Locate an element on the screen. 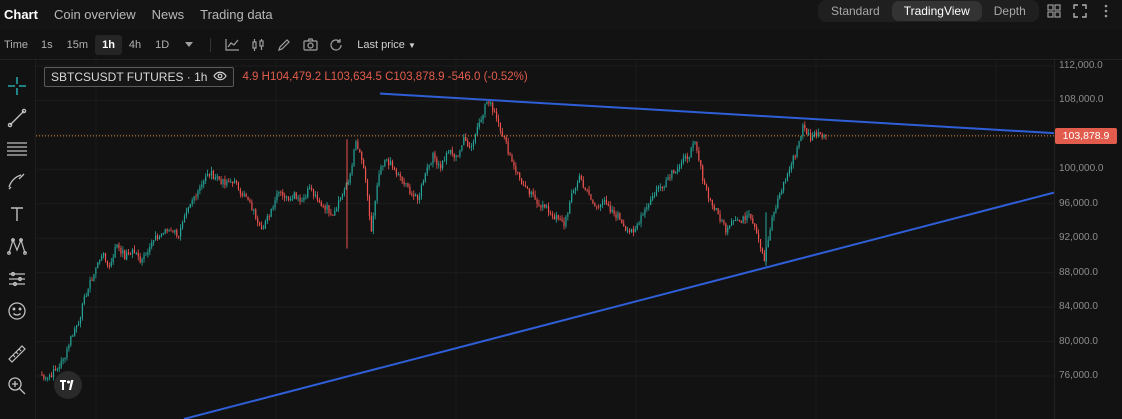  more-options-icon is located at coordinates (1106, 11).